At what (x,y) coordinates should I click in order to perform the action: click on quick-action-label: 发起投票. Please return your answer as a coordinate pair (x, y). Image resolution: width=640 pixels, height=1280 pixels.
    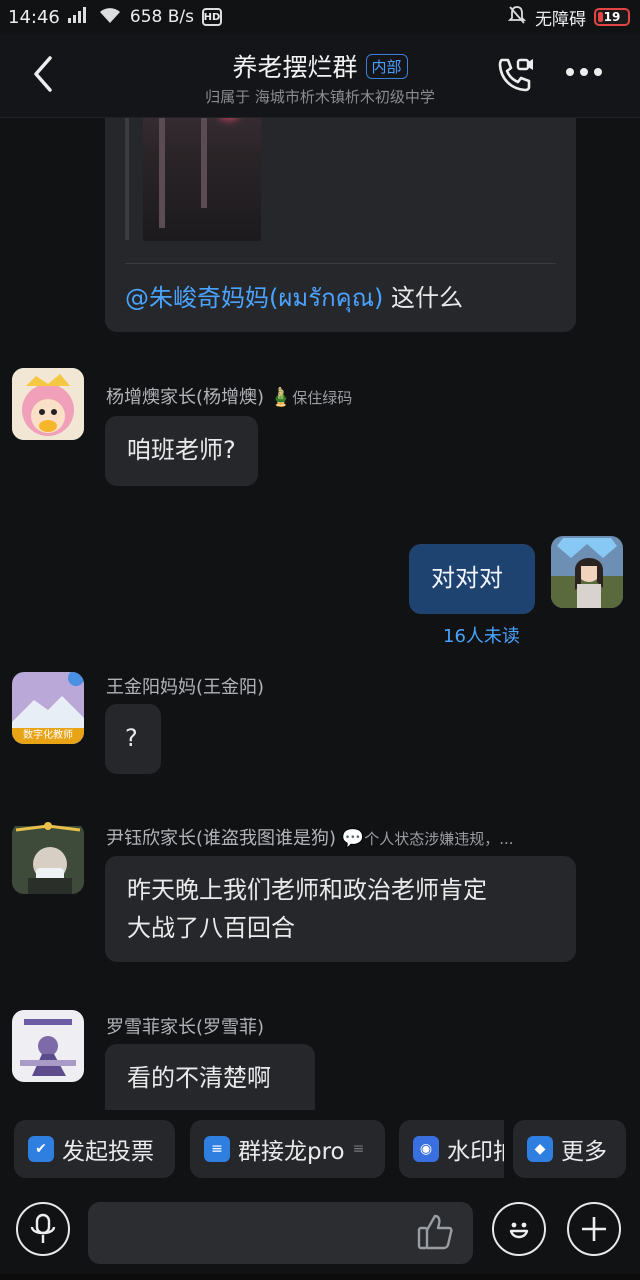
    Looking at the image, I should click on (108, 1152).